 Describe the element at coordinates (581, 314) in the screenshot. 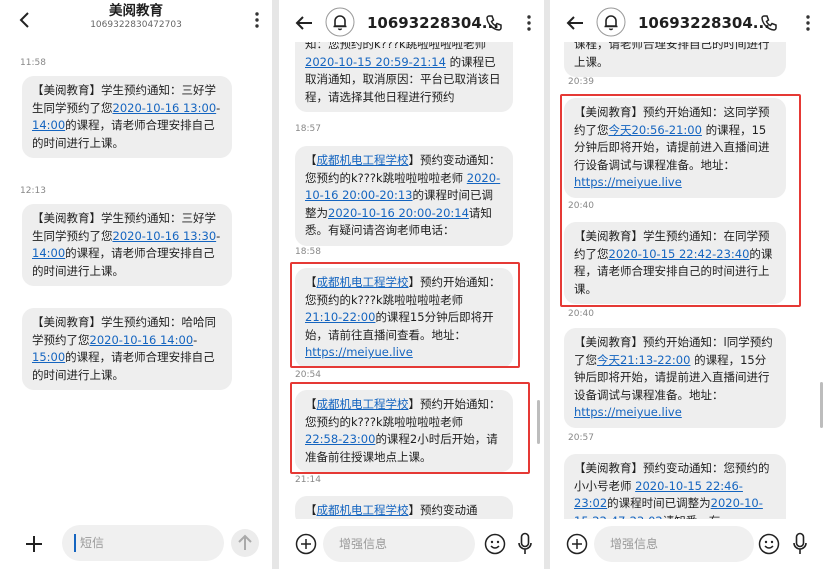

I see `timestamp: 20:40` at that location.